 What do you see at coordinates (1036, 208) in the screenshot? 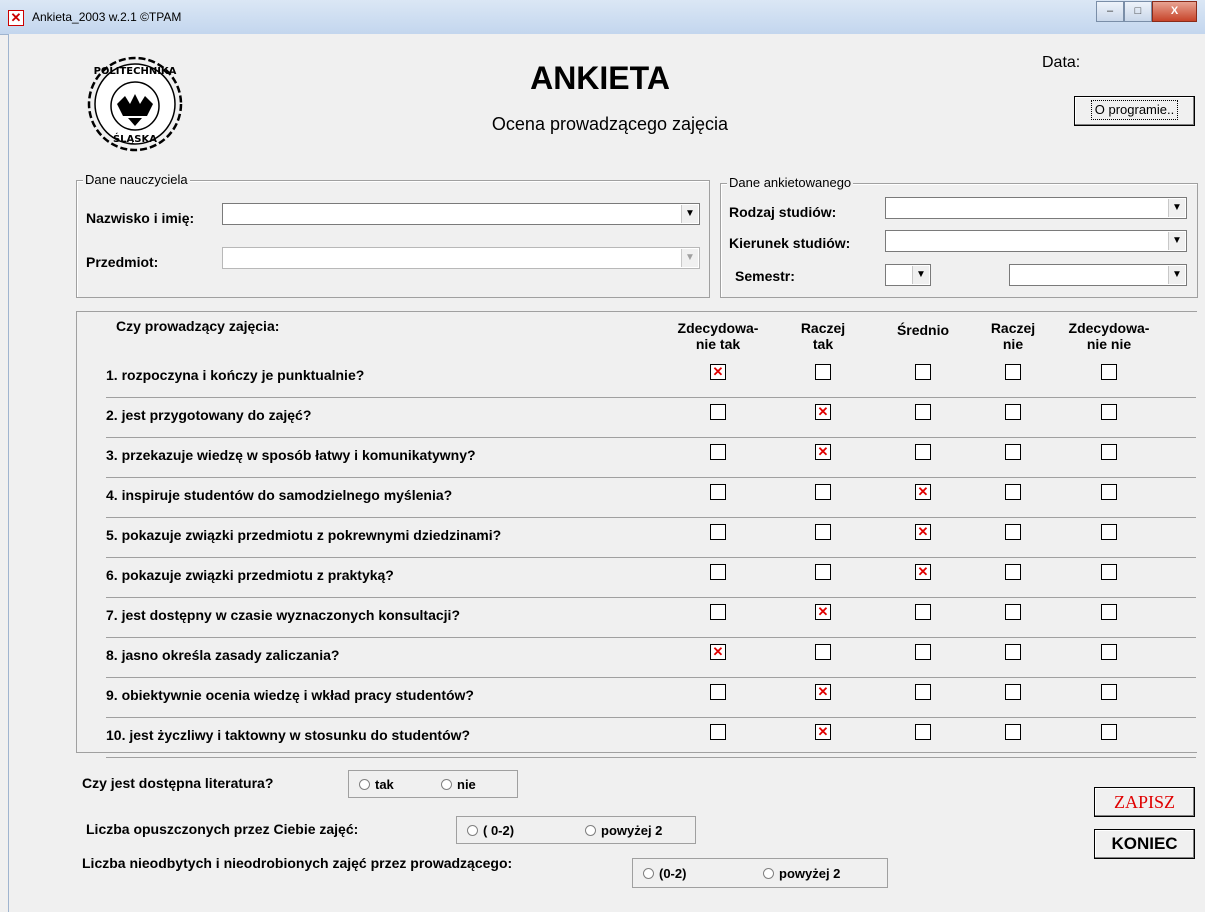
I see `study-type-combo: ▼` at bounding box center [1036, 208].